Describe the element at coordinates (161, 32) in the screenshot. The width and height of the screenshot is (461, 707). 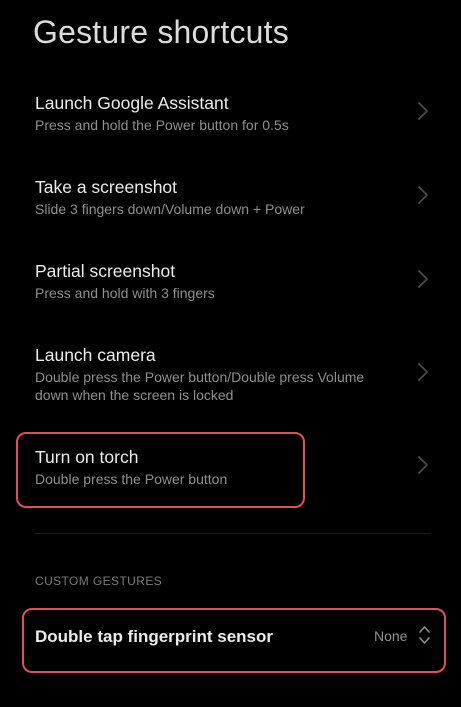
I see `page-title: Gesture shortcuts` at that location.